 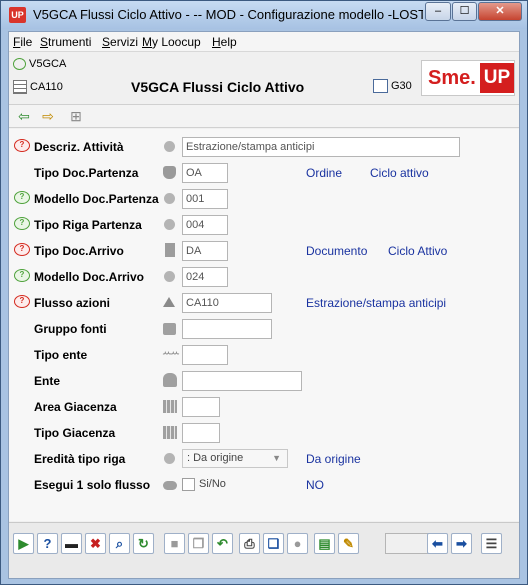 What do you see at coordinates (264, 356) in the screenshot?
I see `form-row-tipo-ente: Tipo ente ꕀꕀ` at bounding box center [264, 356].